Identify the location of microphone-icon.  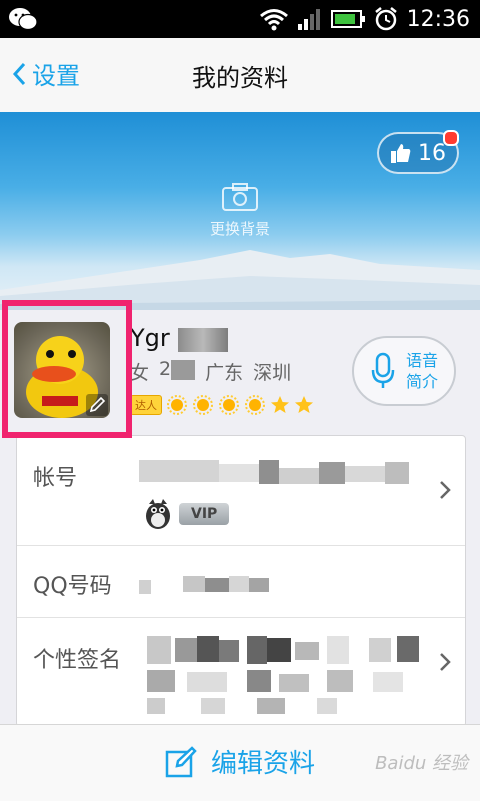
(383, 370).